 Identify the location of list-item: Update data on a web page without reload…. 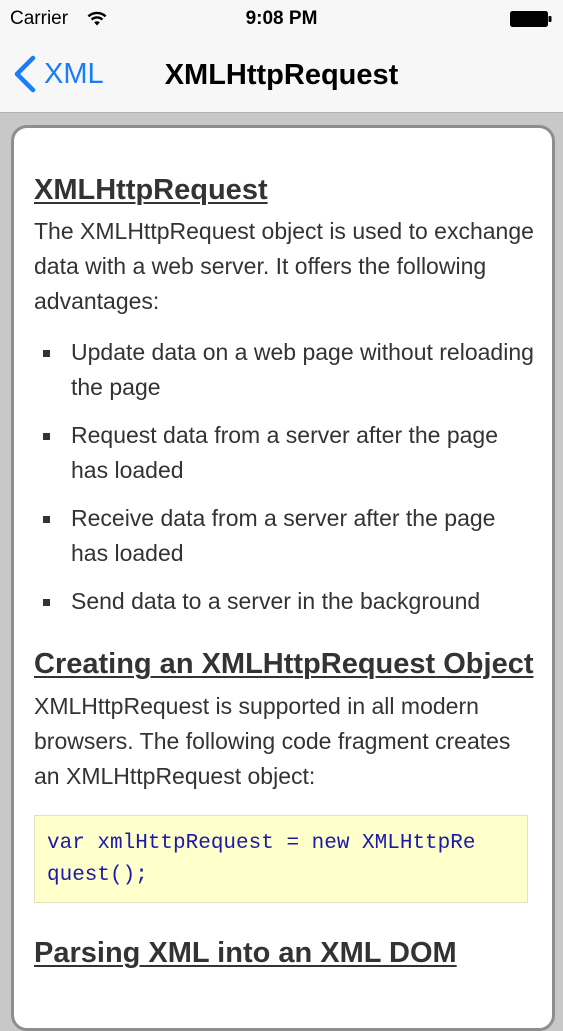
(284, 370).